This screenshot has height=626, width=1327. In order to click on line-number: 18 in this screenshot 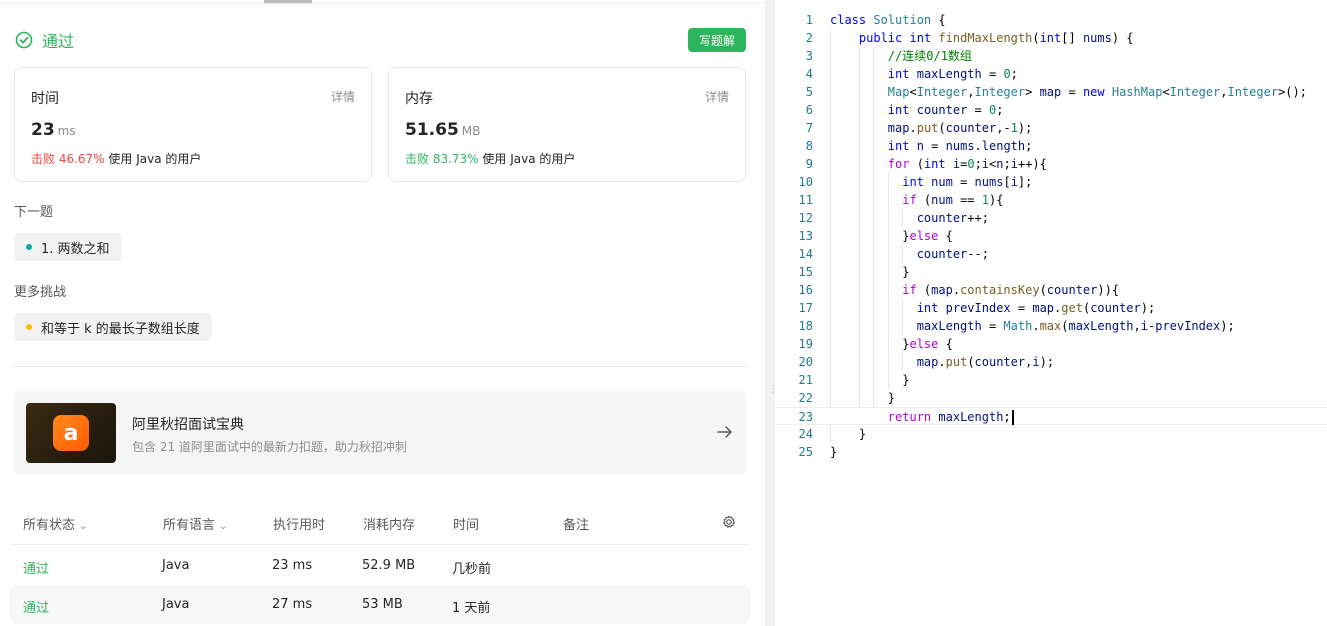, I will do `click(805, 326)`.